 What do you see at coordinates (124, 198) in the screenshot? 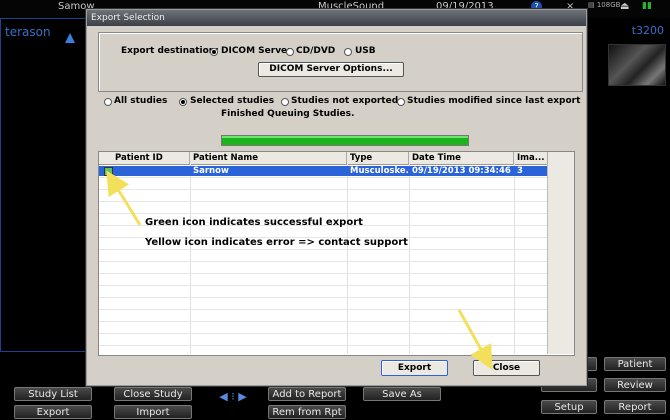
I see `arrow-to-status-icon` at bounding box center [124, 198].